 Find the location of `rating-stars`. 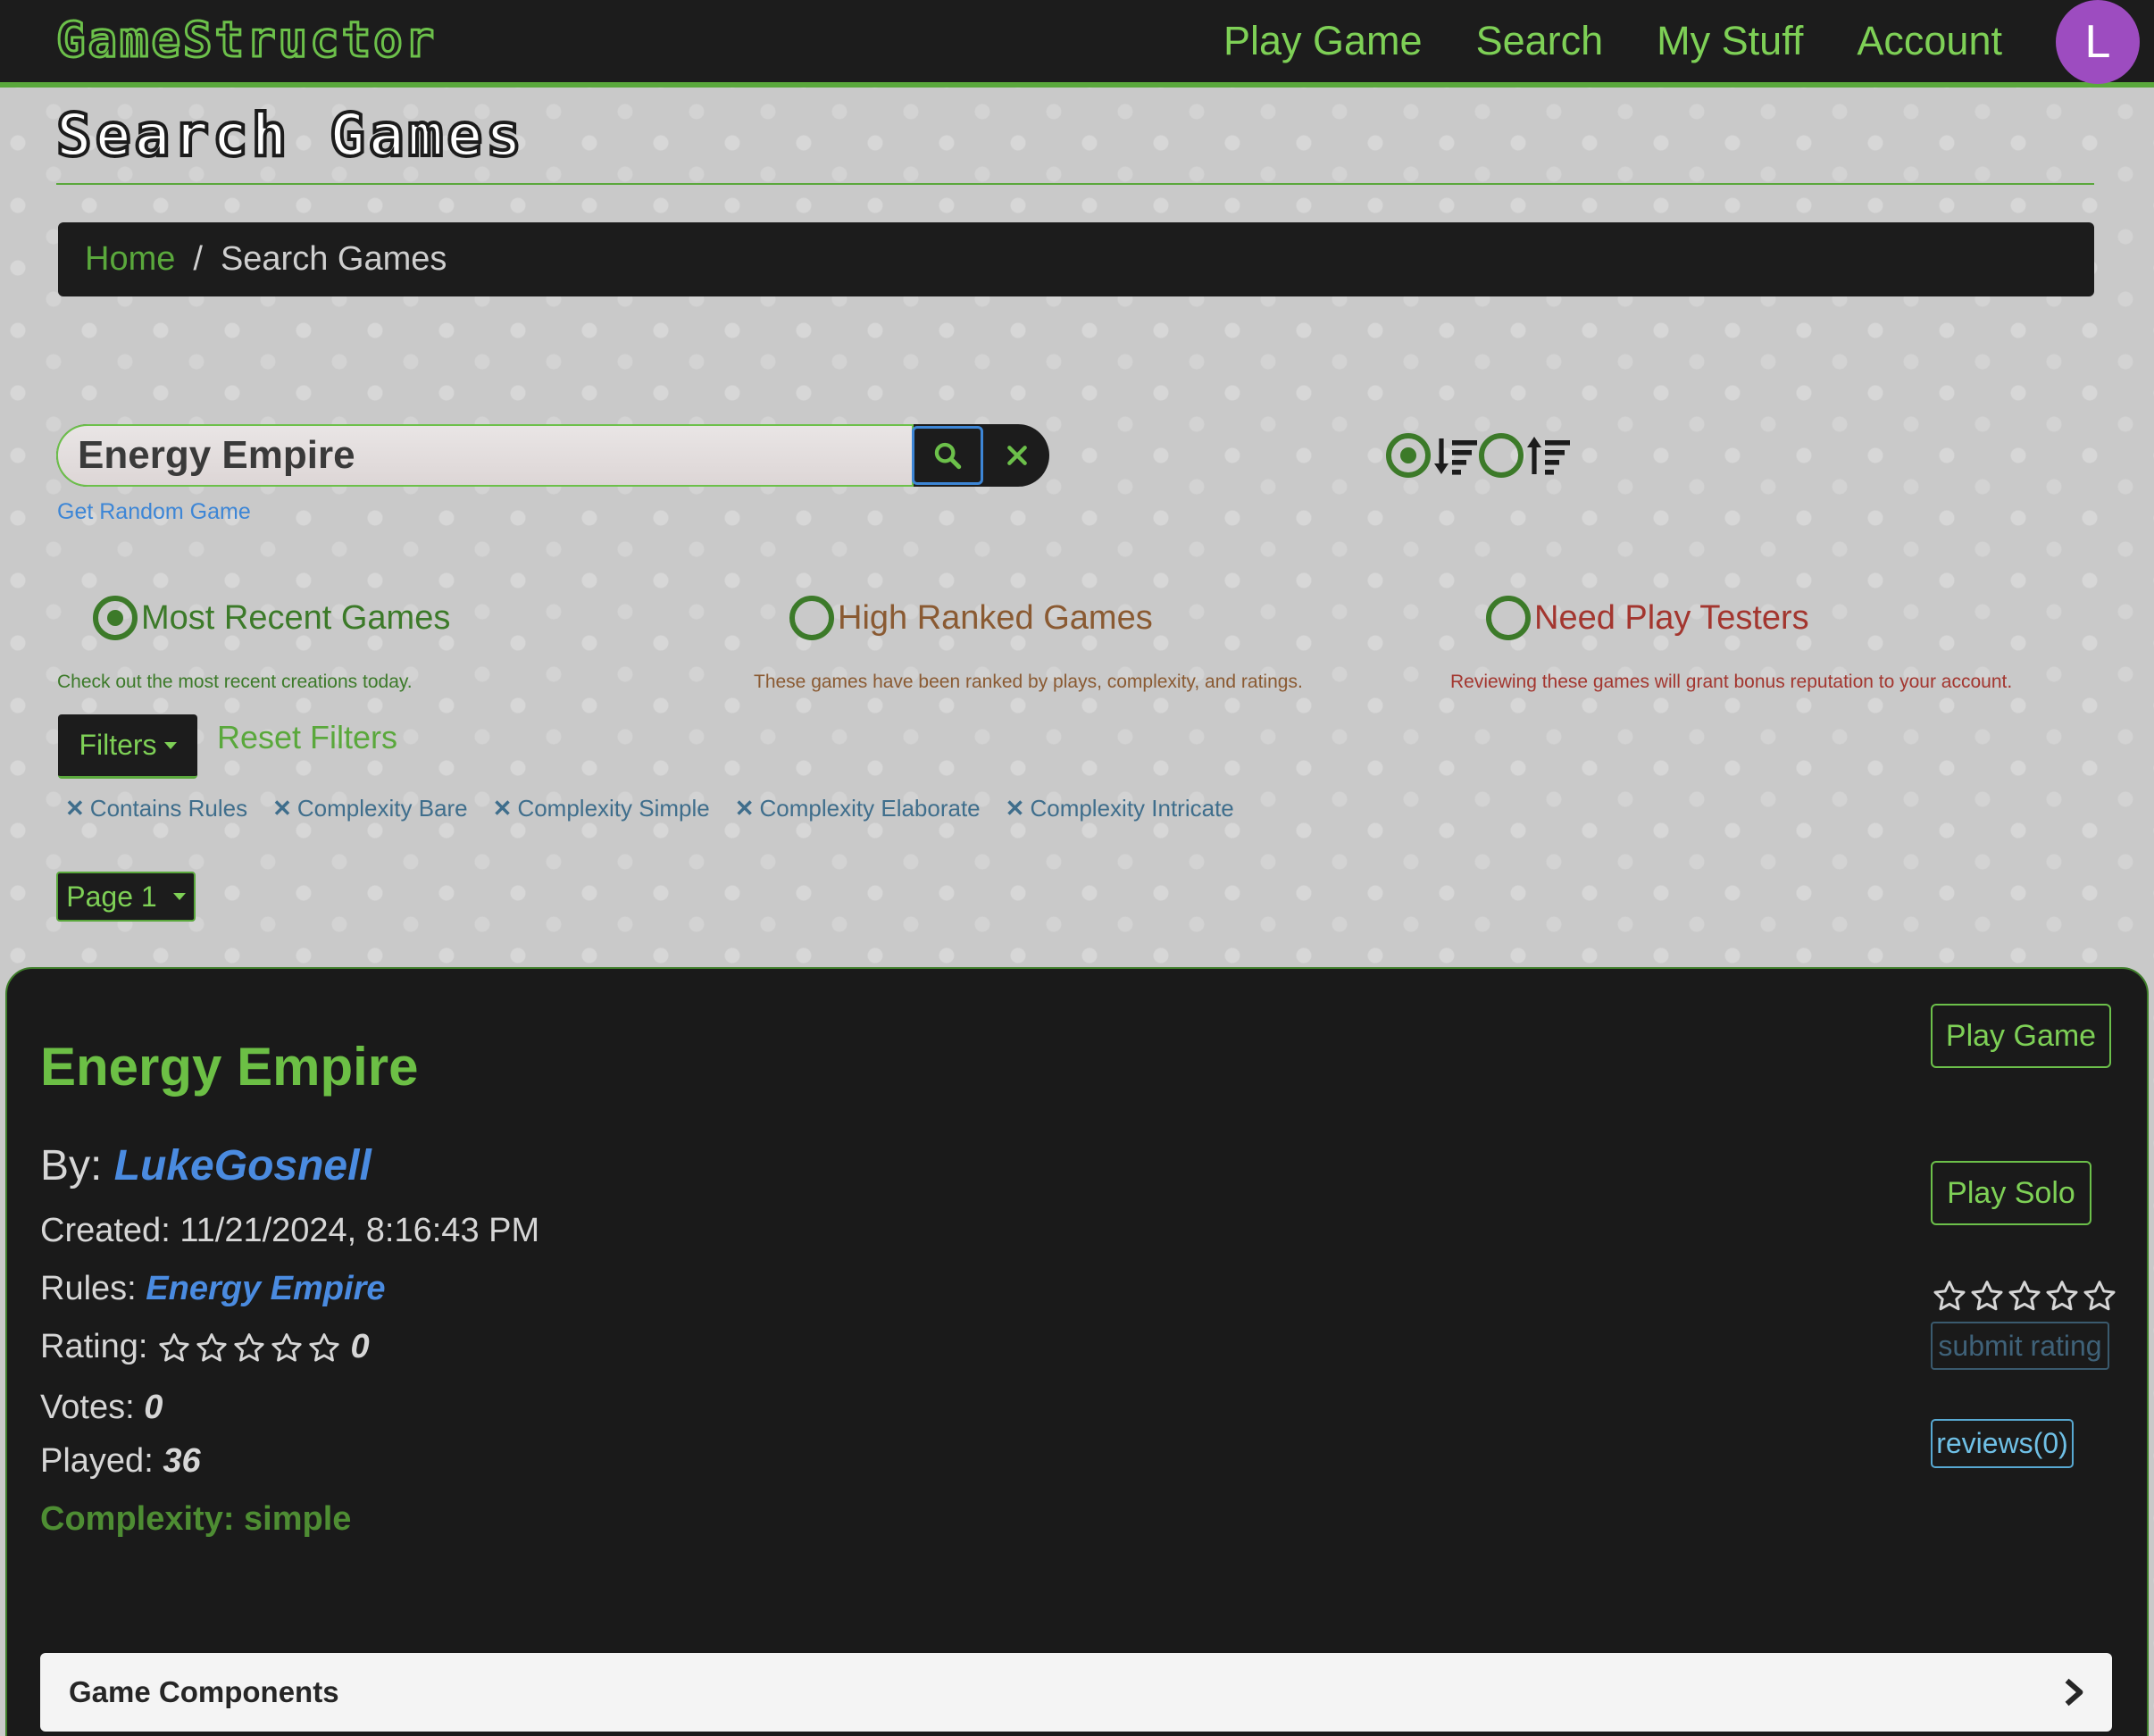

rating-stars is located at coordinates (249, 1348).